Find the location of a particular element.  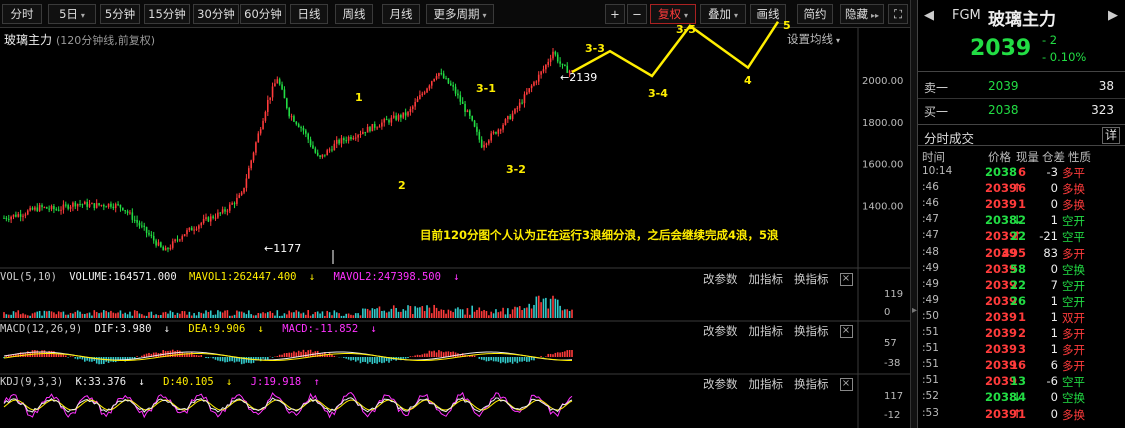

kdj-switch-indicator-button: 换指标 is located at coordinates (811, 384).